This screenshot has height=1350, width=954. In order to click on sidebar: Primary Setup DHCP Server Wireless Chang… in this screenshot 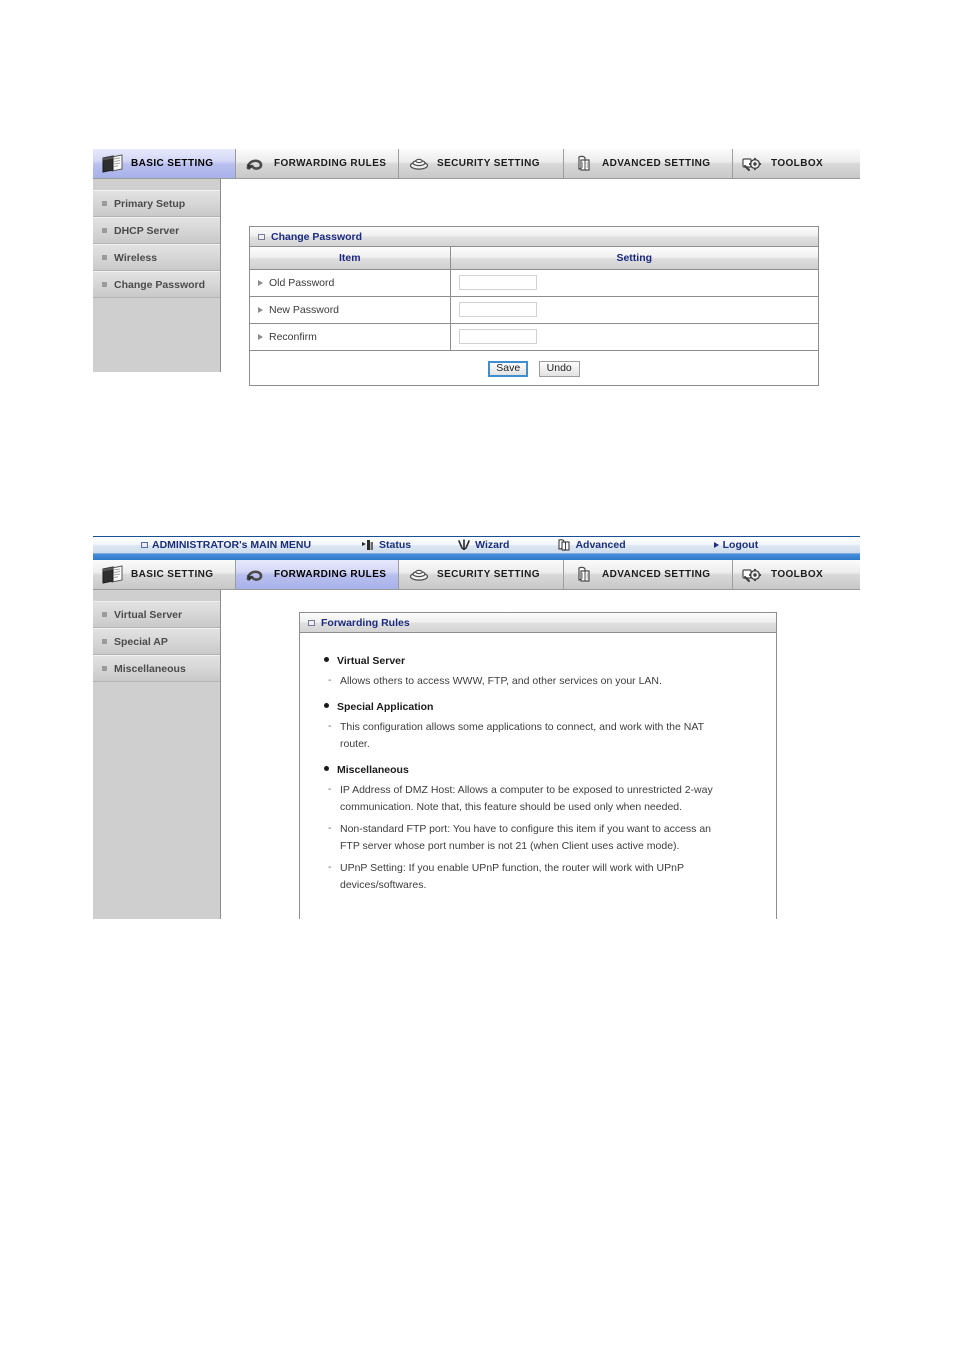, I will do `click(157, 275)`.